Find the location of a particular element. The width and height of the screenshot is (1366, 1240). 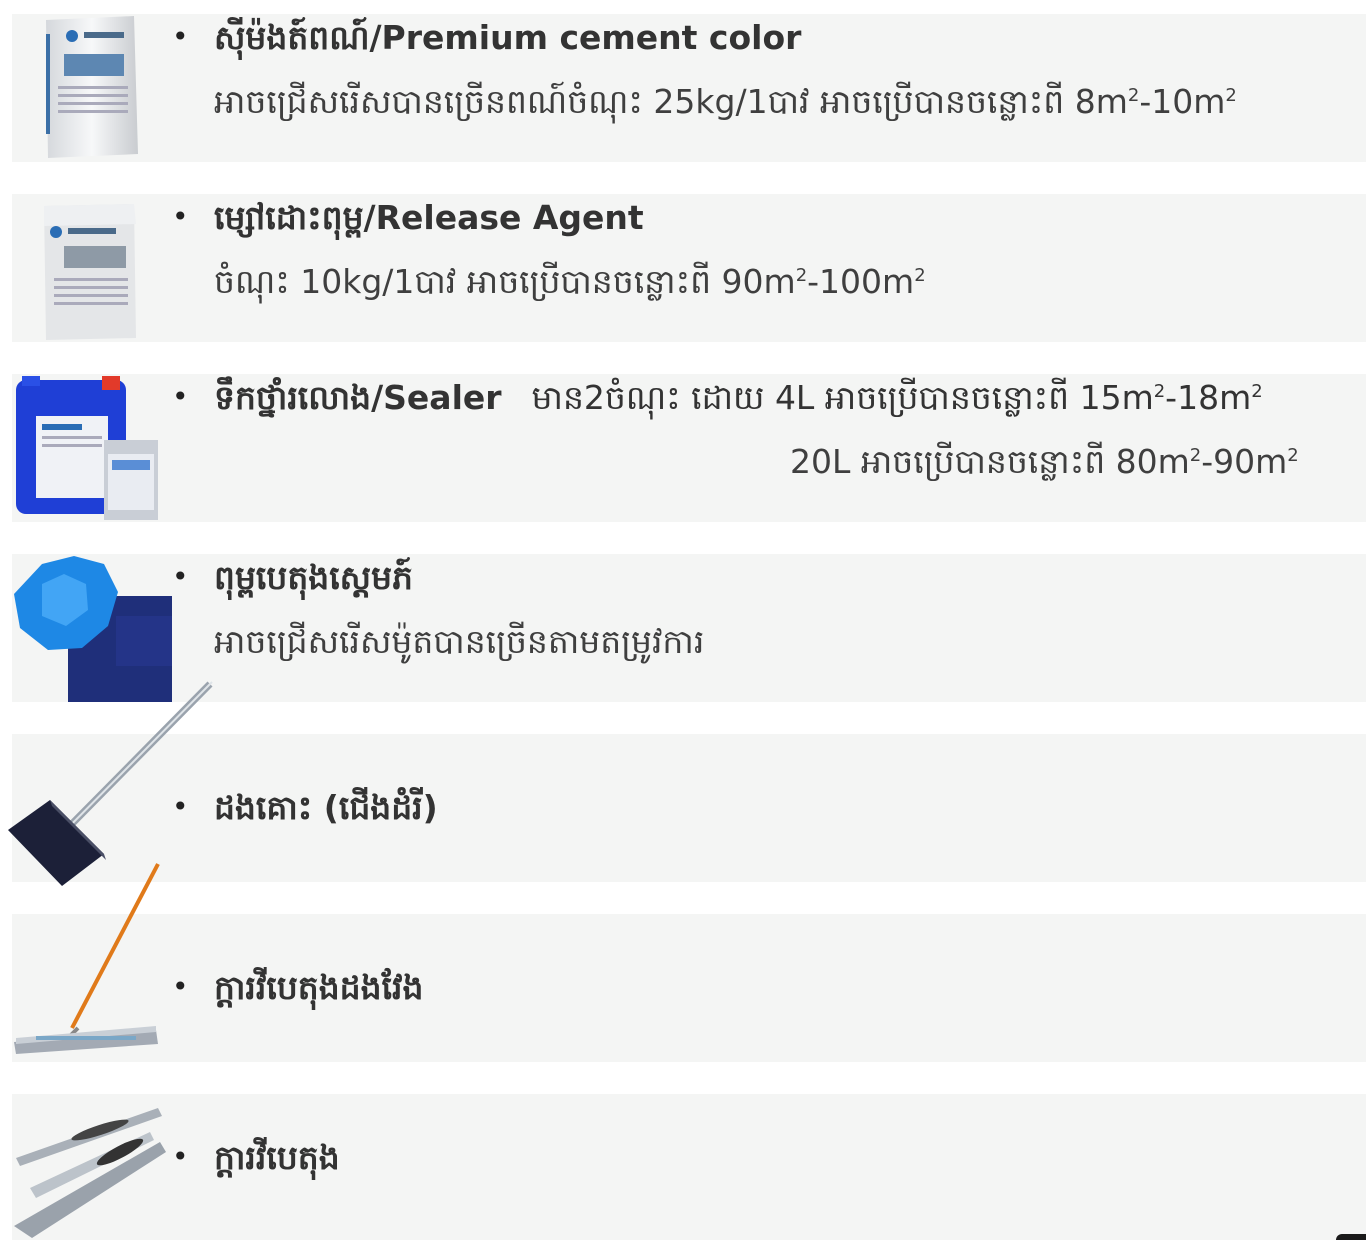

item-title: ក្តារវីបេតុង is located at coordinates (277, 1157).